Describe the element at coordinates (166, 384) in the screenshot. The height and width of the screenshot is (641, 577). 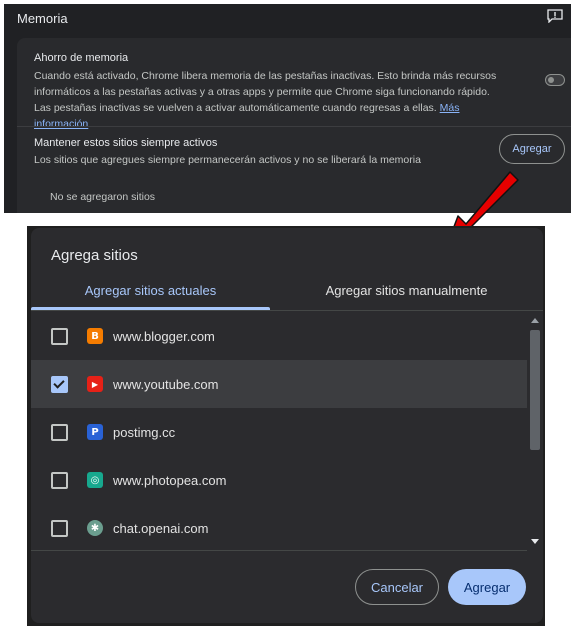
I see `site-url: www.youtube.com` at that location.